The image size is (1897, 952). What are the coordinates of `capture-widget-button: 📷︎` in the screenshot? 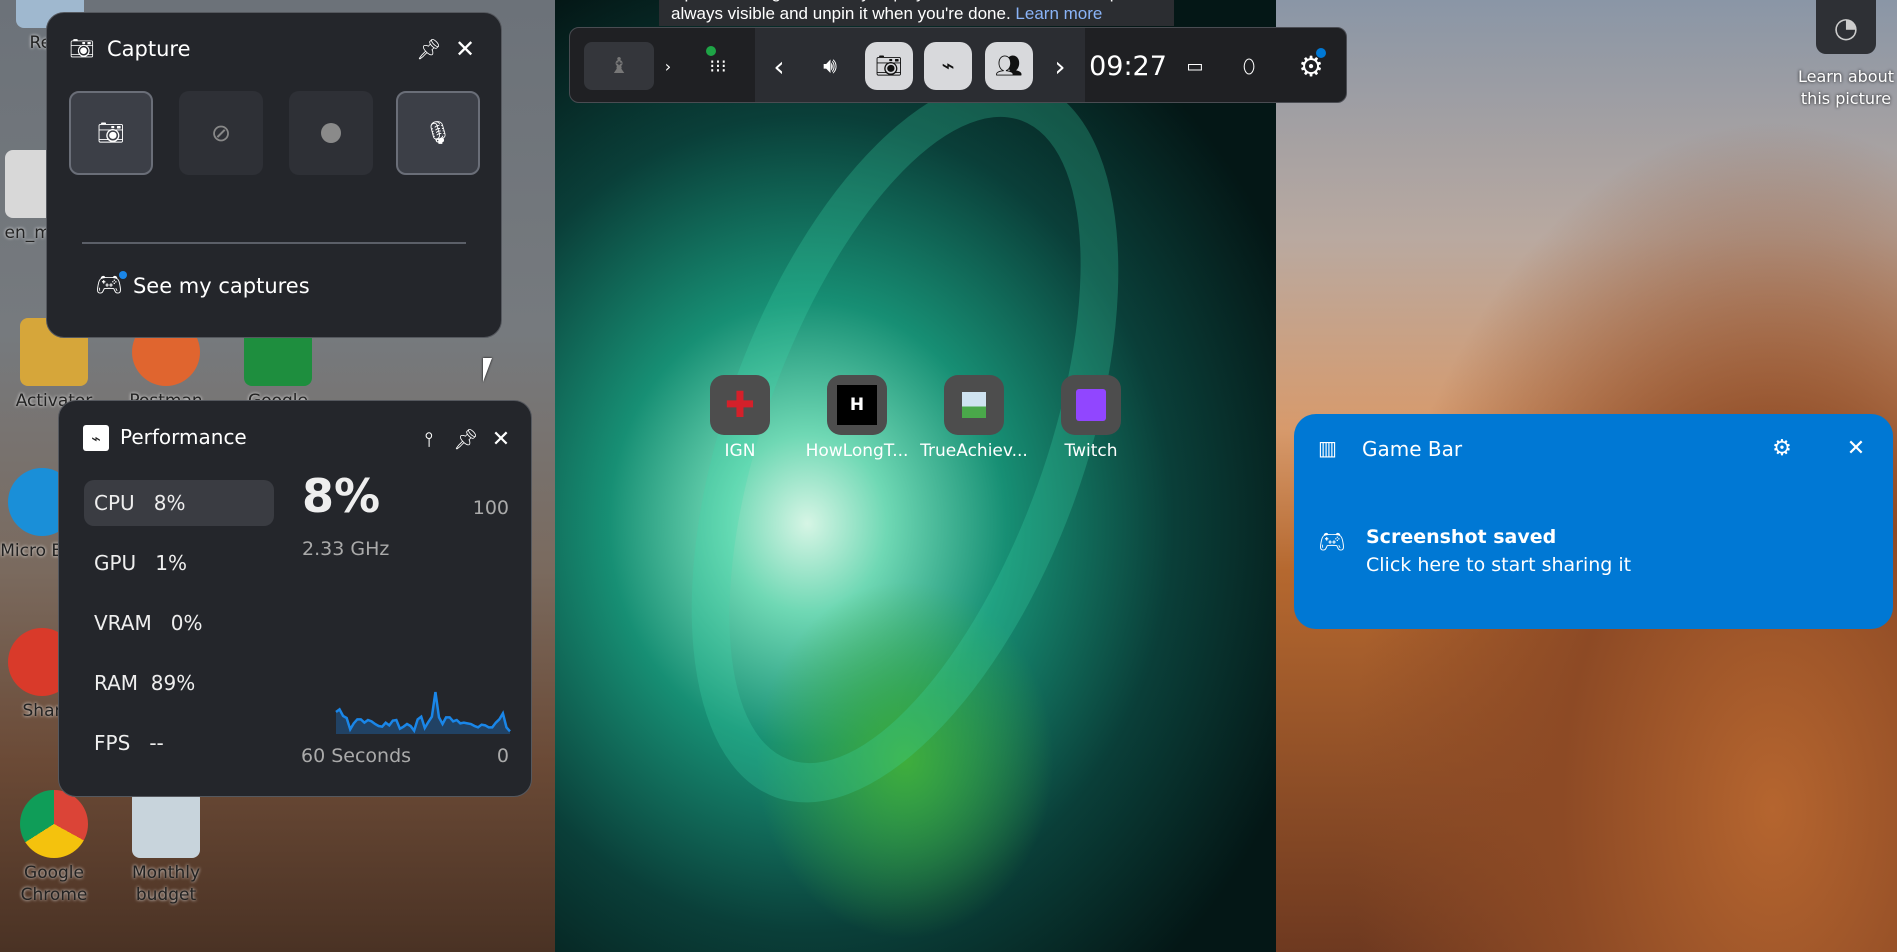 It's located at (889, 66).